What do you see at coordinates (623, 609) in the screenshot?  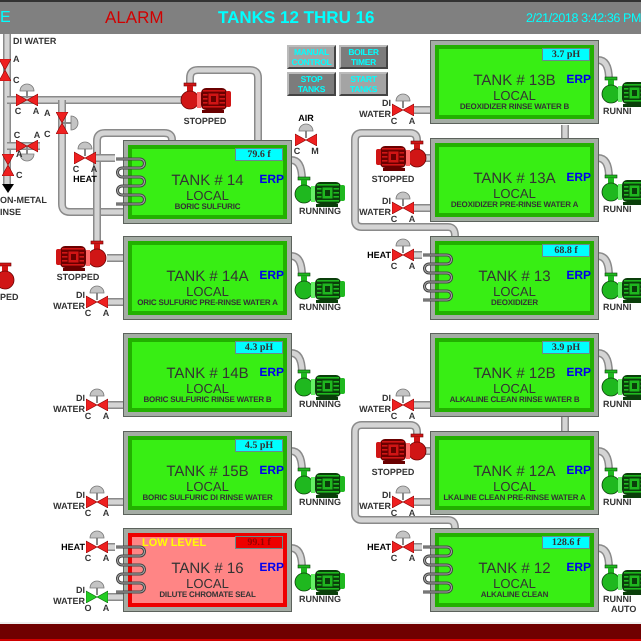 I see `pump-mode: AUTO` at bounding box center [623, 609].